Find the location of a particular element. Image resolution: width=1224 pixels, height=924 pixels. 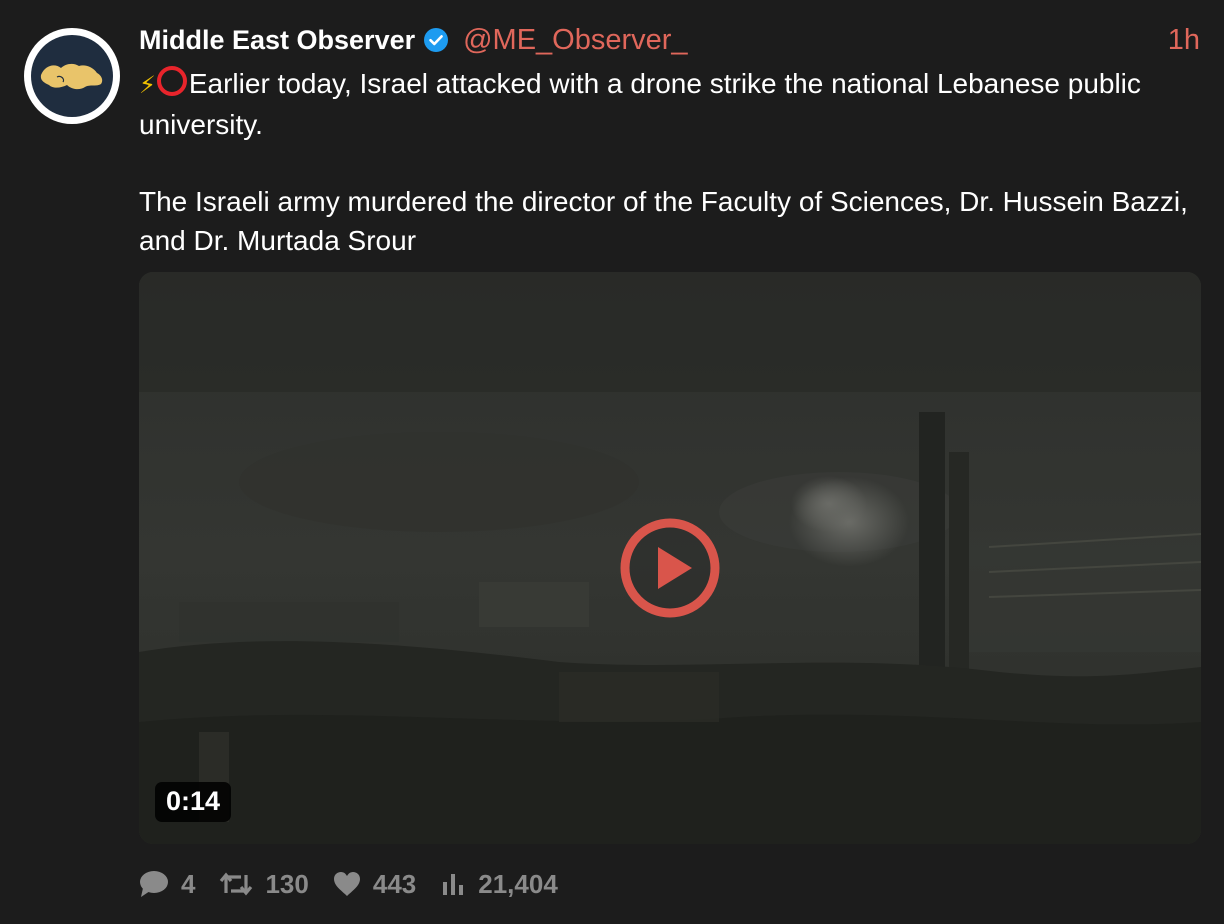

reply-button: 4 is located at coordinates (167, 884).